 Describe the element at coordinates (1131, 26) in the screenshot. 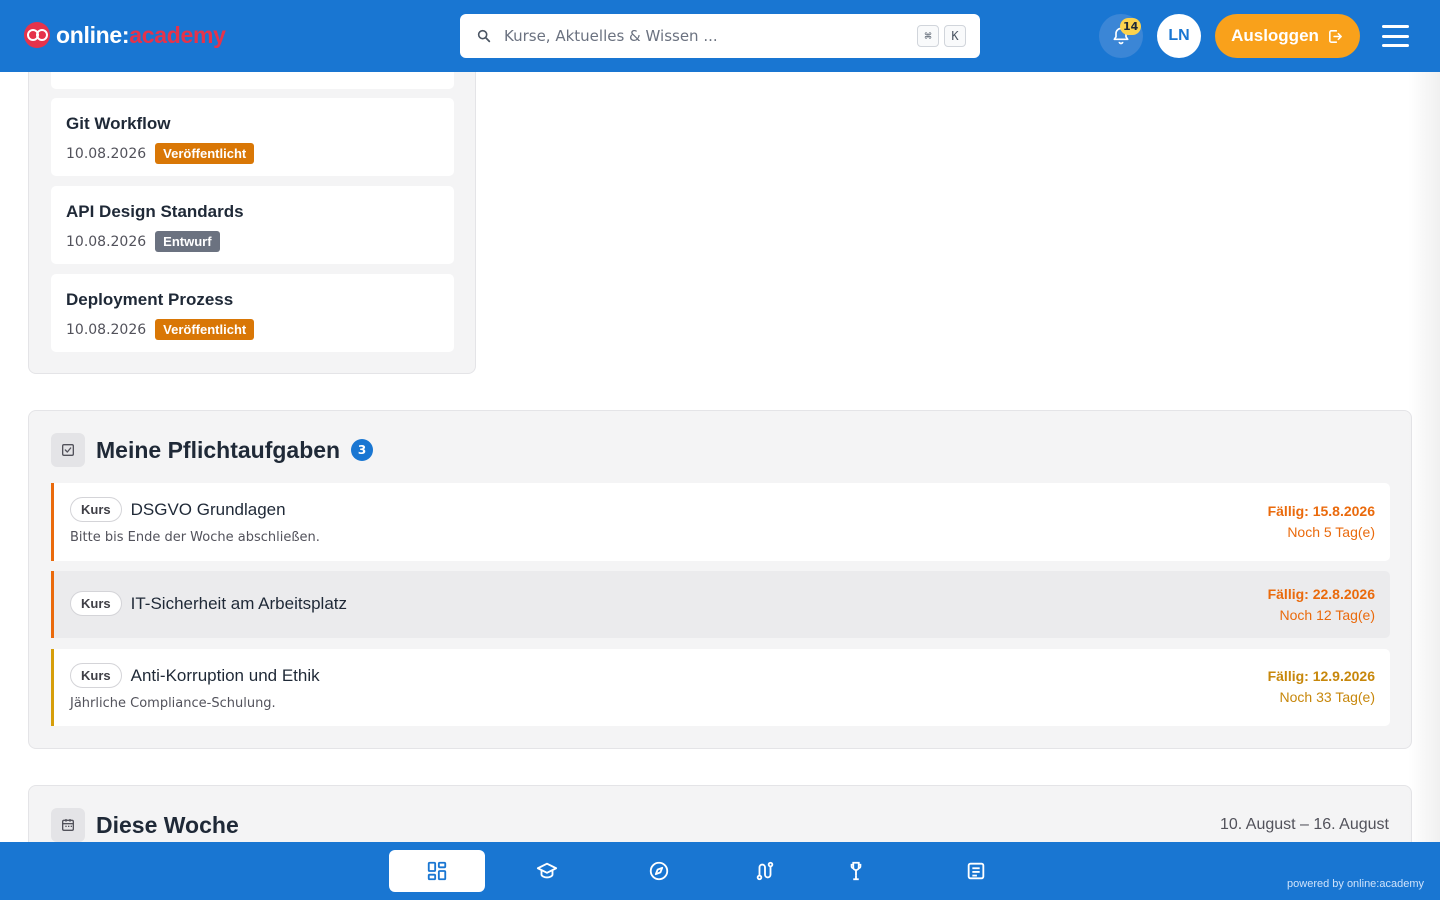

I see `notification-count-badge: 14` at that location.